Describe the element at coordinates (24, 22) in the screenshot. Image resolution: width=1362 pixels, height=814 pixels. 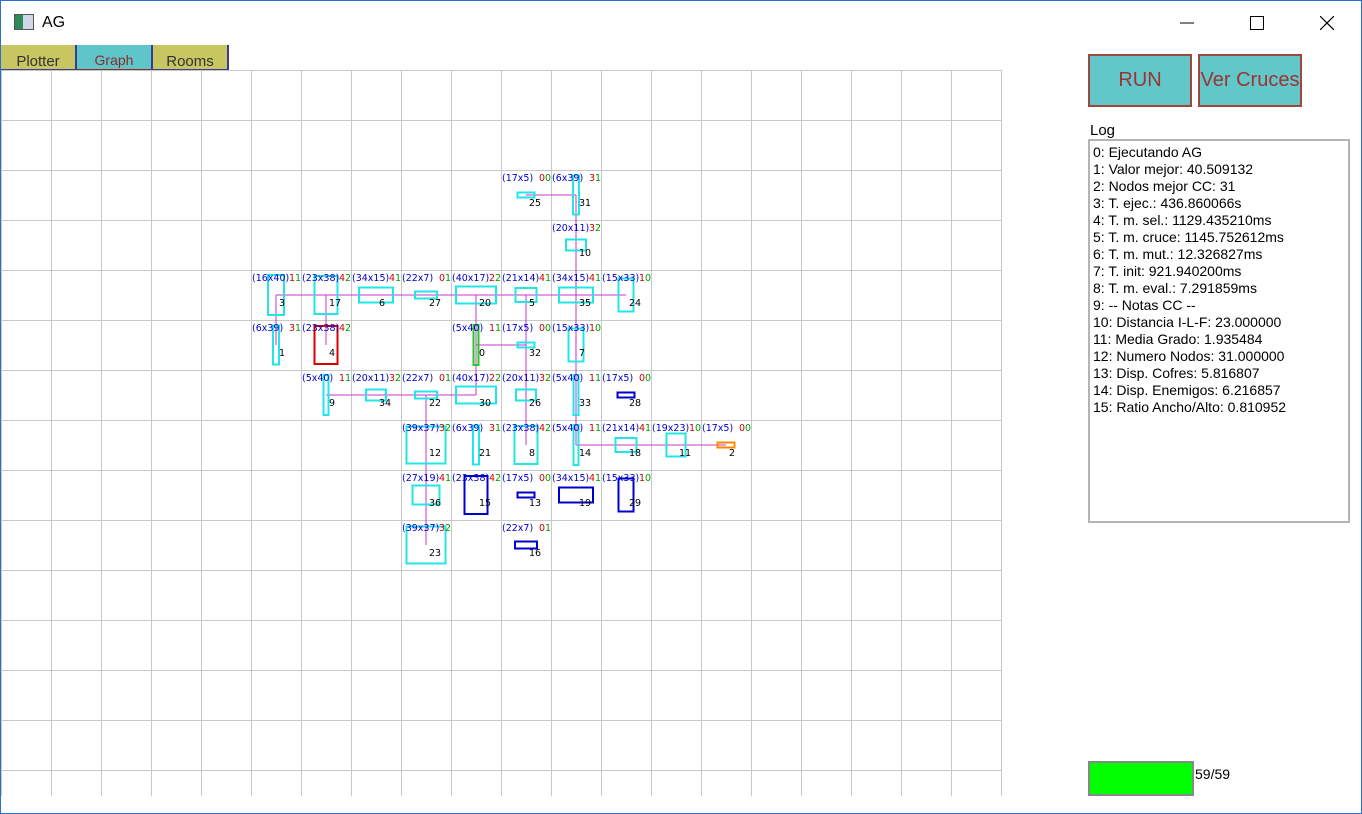
I see `app-icon` at that location.